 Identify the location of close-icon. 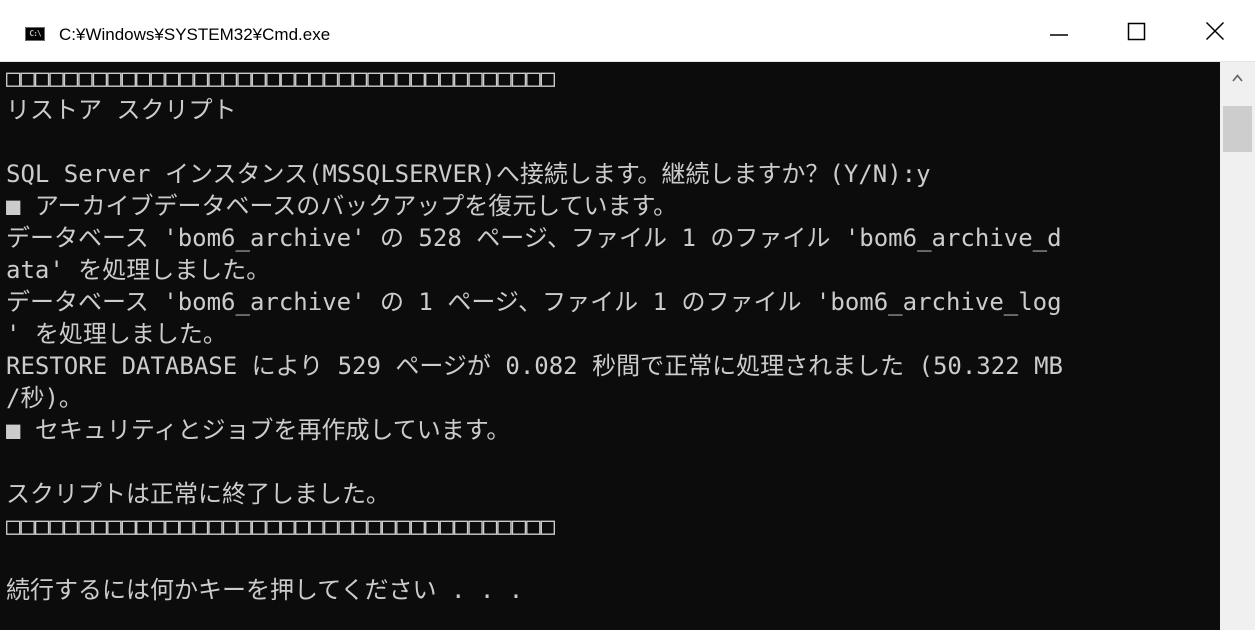
(1215, 31).